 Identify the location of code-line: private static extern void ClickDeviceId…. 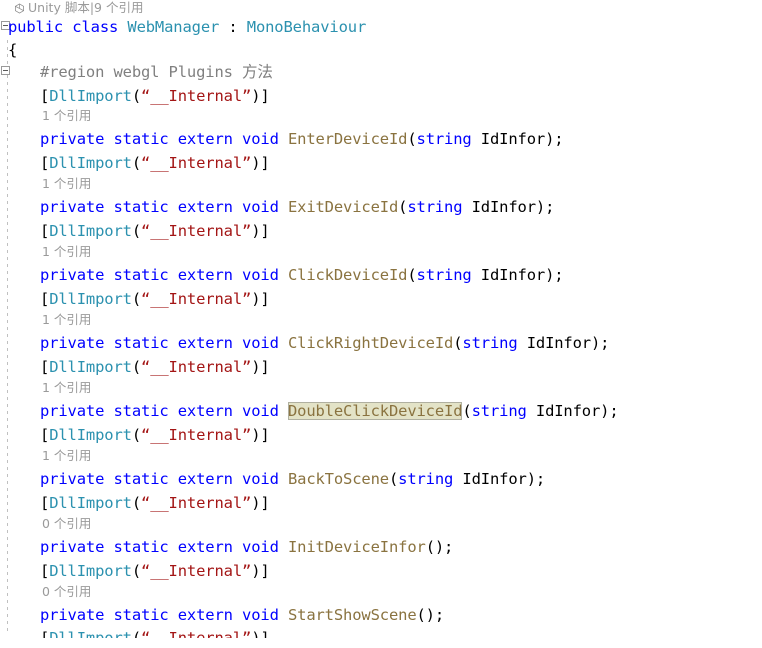
(302, 275).